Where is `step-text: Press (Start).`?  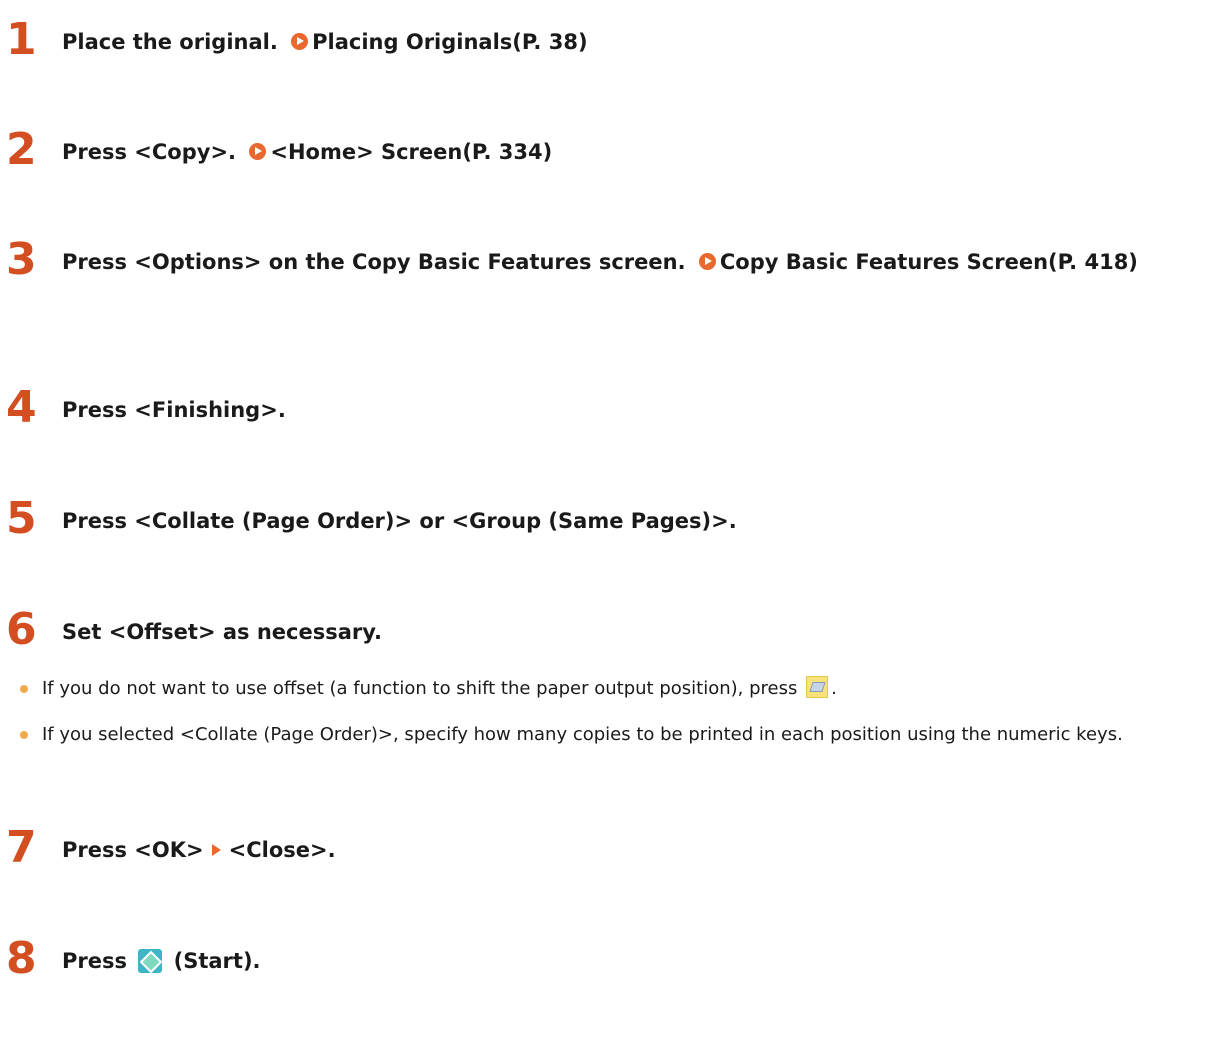
step-text: Press (Start). is located at coordinates (637, 961).